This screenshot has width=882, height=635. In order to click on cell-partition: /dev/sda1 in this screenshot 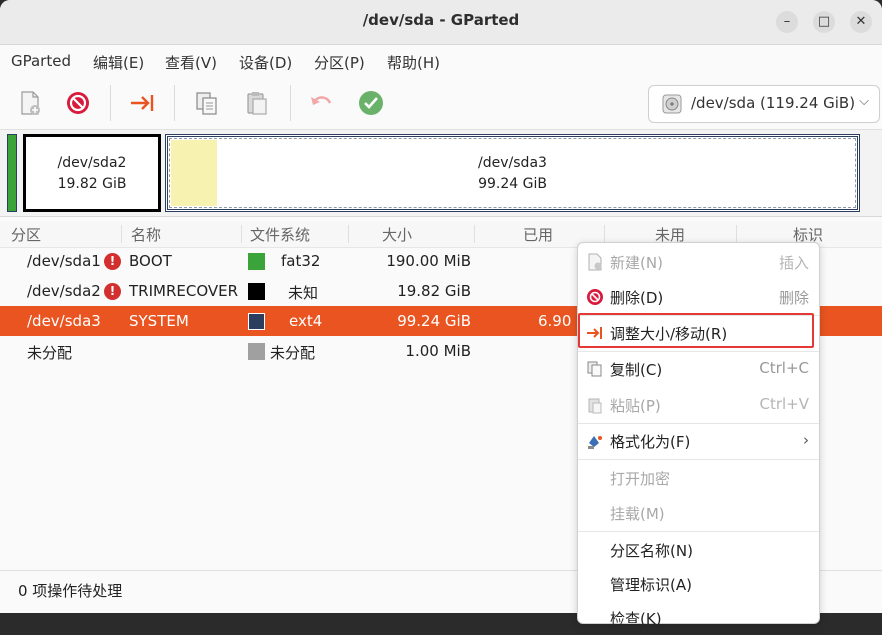, I will do `click(64, 261)`.